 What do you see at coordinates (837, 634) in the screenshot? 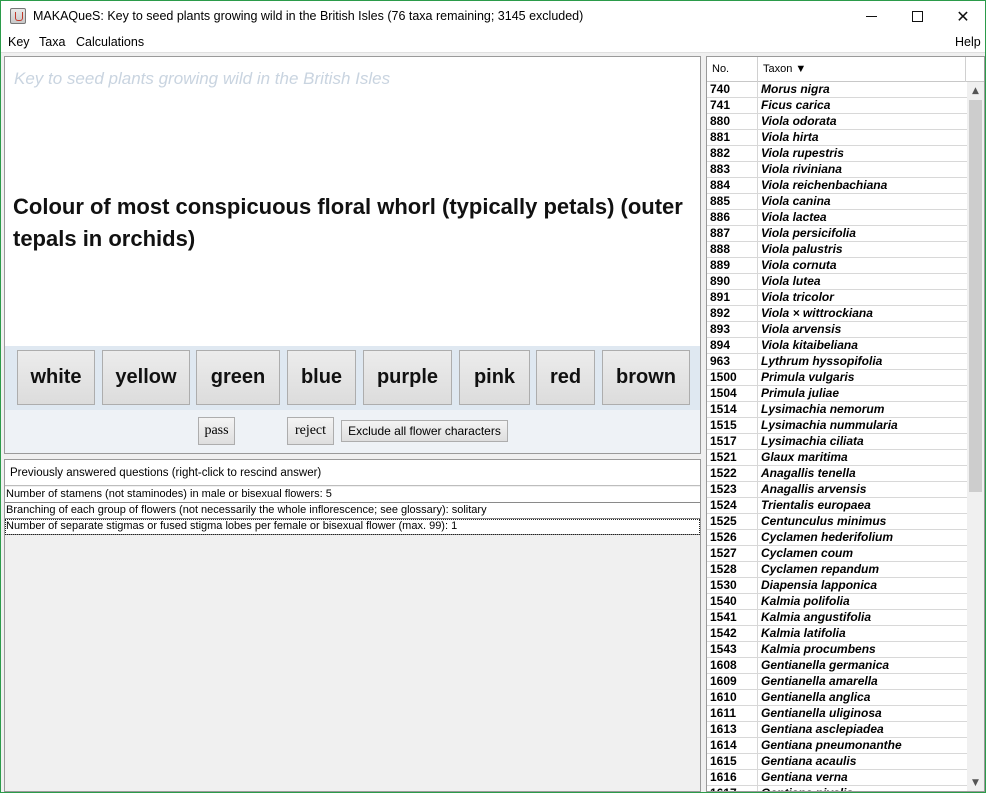
I see `table-row: 1542 Kalmia latifolia` at bounding box center [837, 634].